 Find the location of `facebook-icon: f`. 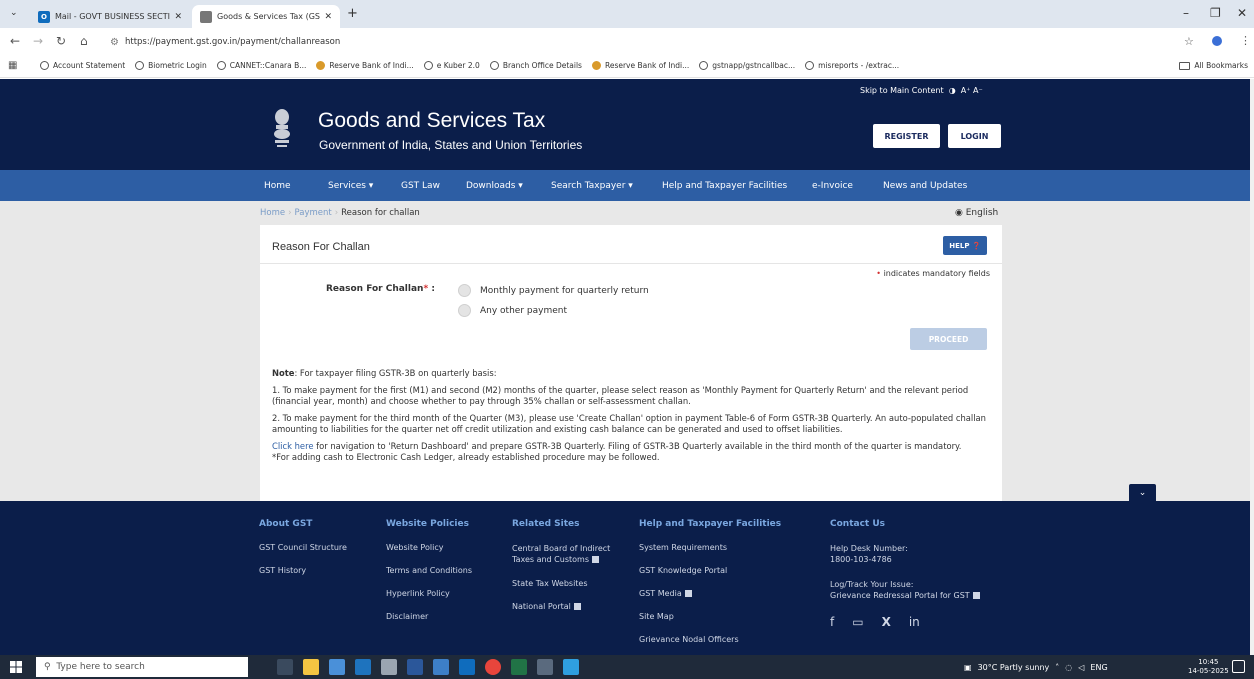

facebook-icon: f is located at coordinates (832, 622).